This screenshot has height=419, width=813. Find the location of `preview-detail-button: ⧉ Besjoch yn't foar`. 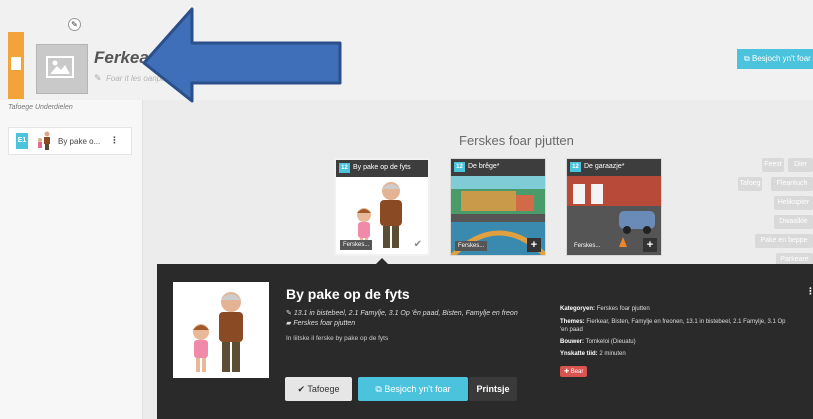

preview-detail-button: ⧉ Besjoch yn't foar is located at coordinates (413, 389).